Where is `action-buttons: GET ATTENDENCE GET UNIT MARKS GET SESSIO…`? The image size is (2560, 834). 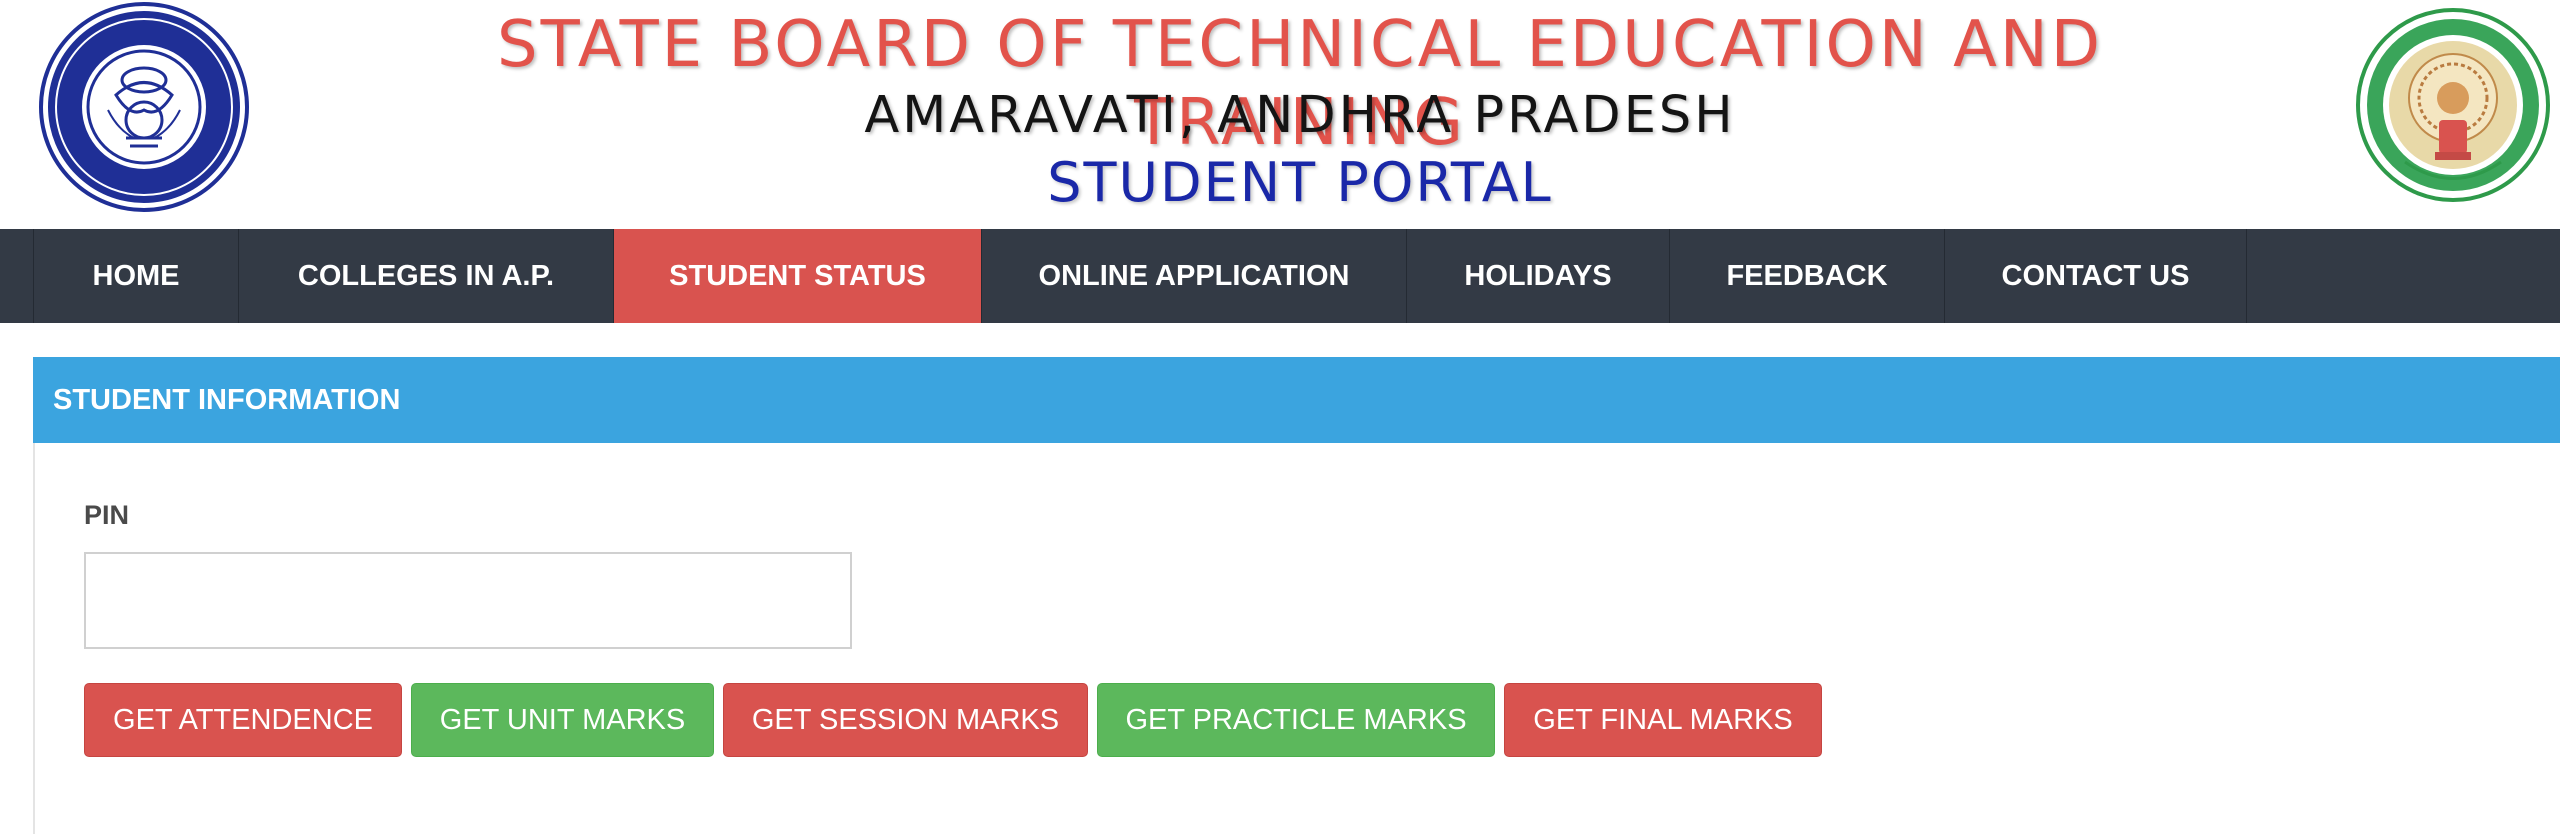 action-buttons: GET ATTENDENCE GET UNIT MARKS GET SESSIO… is located at coordinates (953, 720).